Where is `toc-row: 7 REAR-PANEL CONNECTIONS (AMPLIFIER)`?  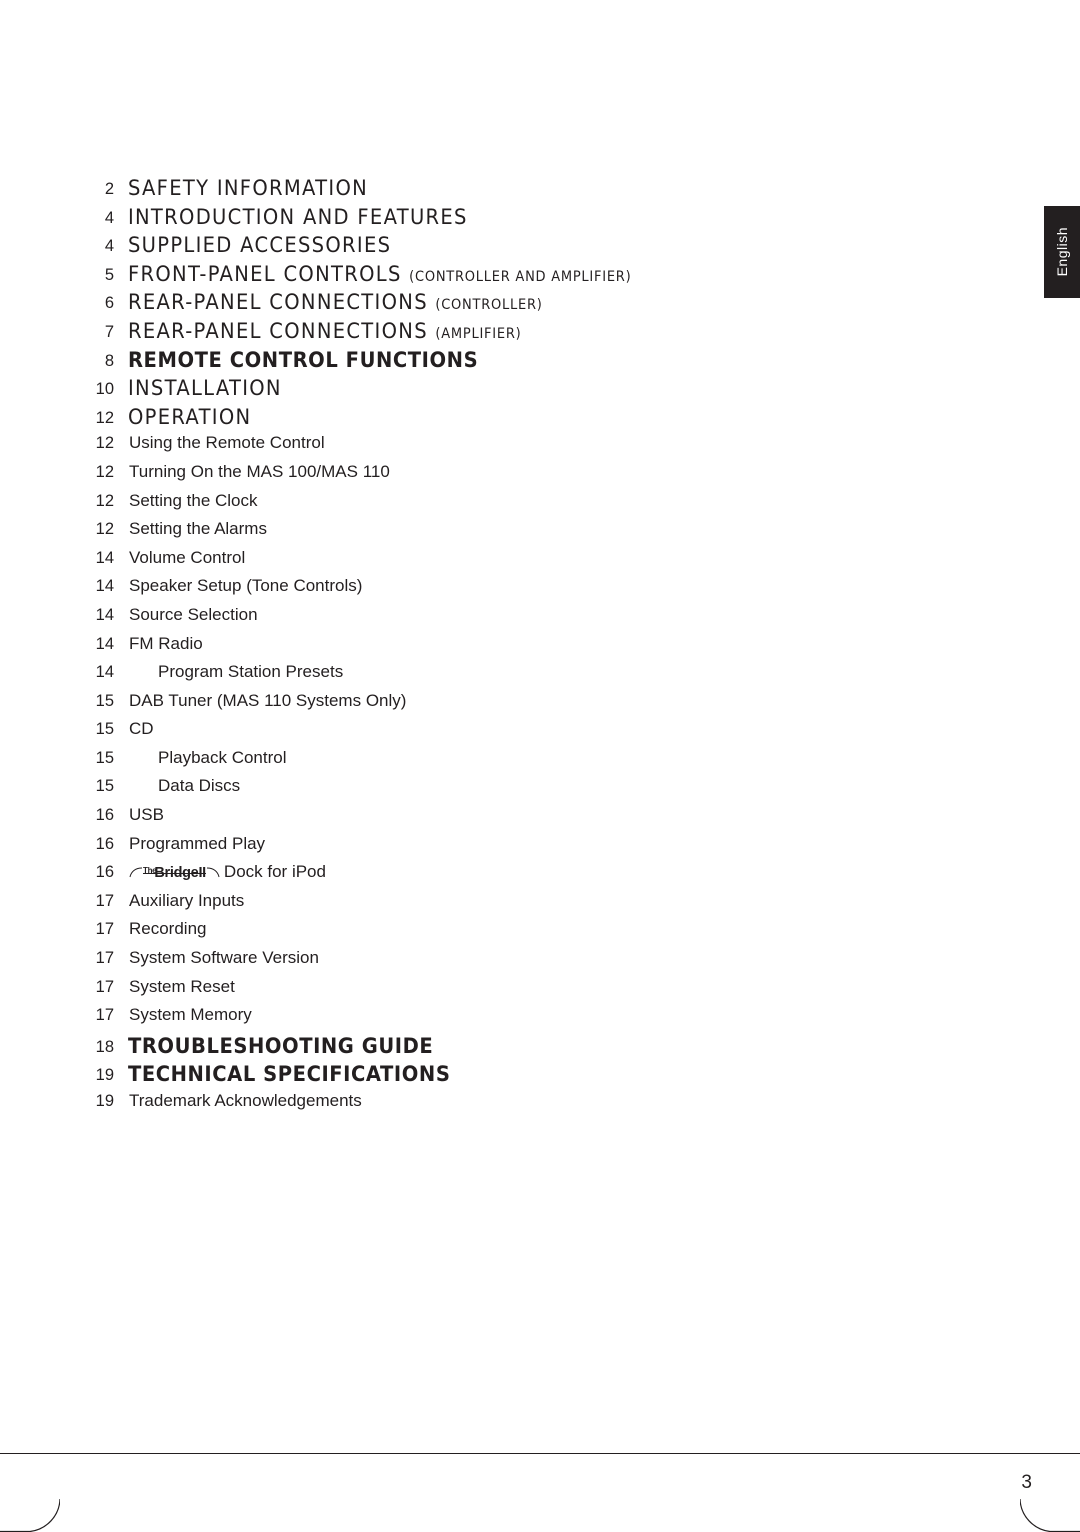 toc-row: 7 REAR-PANEL CONNECTIONS (AMPLIFIER) is located at coordinates (458, 333).